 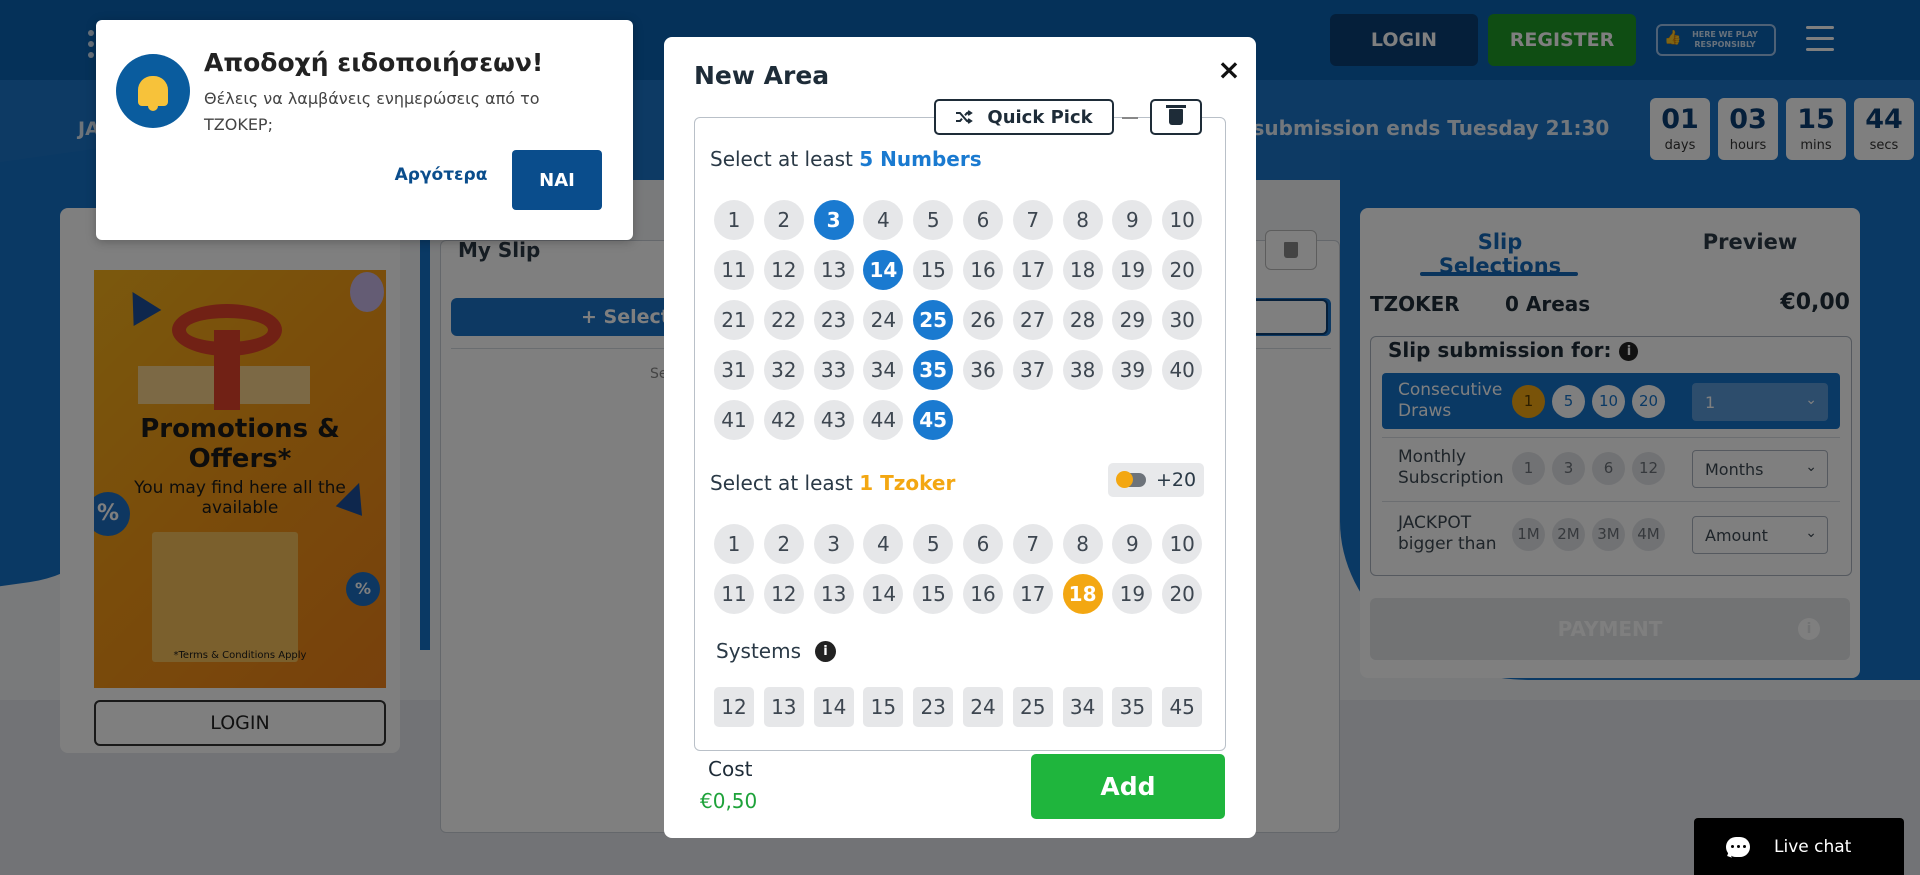 What do you see at coordinates (734, 320) in the screenshot?
I see `number-ball-21: 21` at bounding box center [734, 320].